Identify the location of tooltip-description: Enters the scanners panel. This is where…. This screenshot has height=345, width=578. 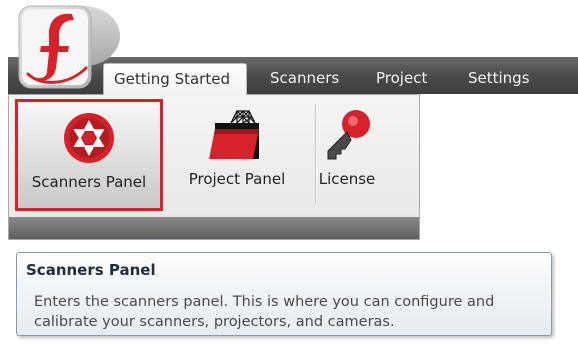
(264, 312).